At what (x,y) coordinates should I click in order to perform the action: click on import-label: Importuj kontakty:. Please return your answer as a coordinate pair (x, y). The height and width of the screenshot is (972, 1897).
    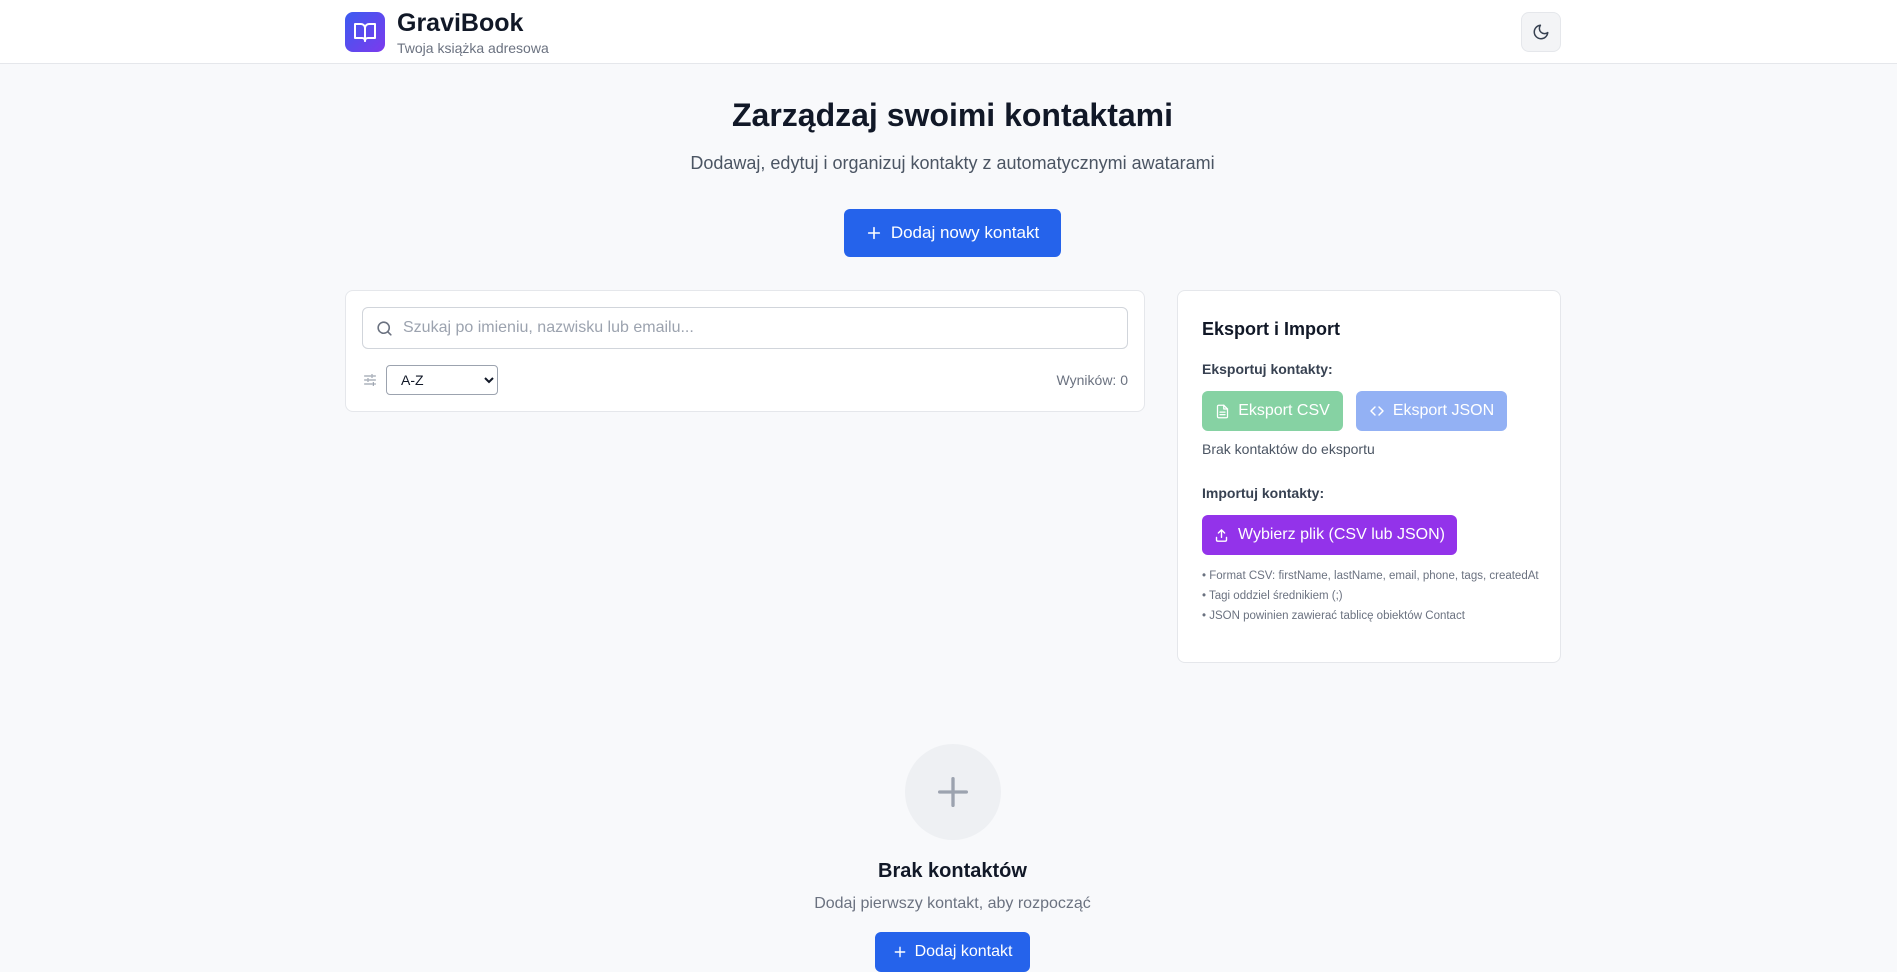
    Looking at the image, I should click on (1263, 493).